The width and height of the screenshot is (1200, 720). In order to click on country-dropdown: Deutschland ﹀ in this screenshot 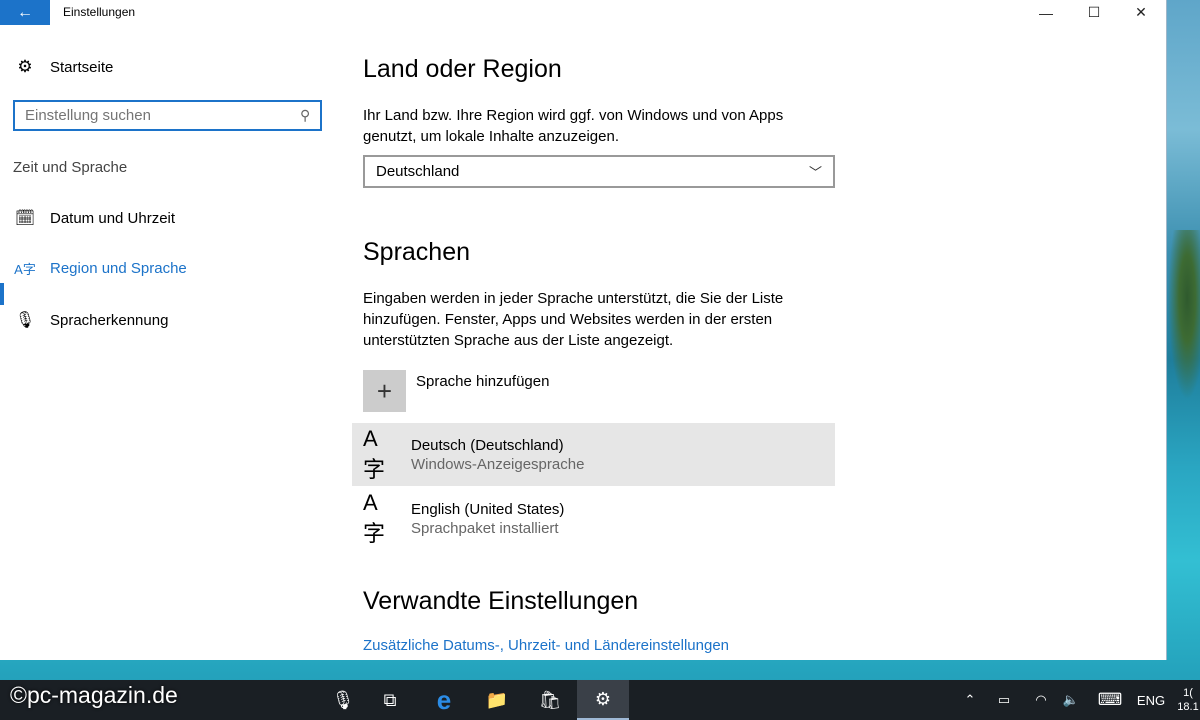, I will do `click(599, 171)`.